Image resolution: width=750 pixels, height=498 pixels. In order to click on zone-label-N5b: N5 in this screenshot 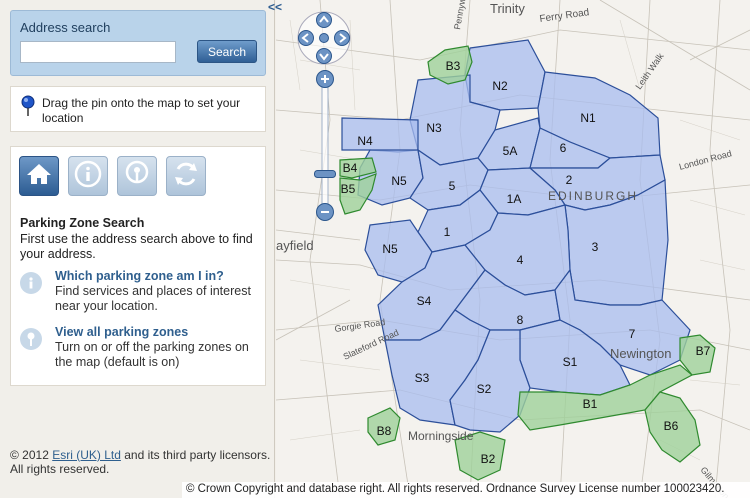, I will do `click(390, 249)`.